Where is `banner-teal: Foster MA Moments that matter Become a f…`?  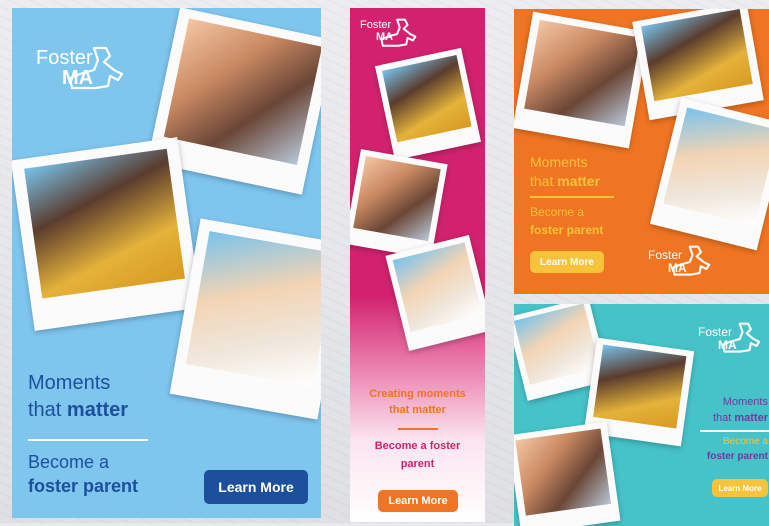 banner-teal: Foster MA Moments that matter Become a f… is located at coordinates (641, 415).